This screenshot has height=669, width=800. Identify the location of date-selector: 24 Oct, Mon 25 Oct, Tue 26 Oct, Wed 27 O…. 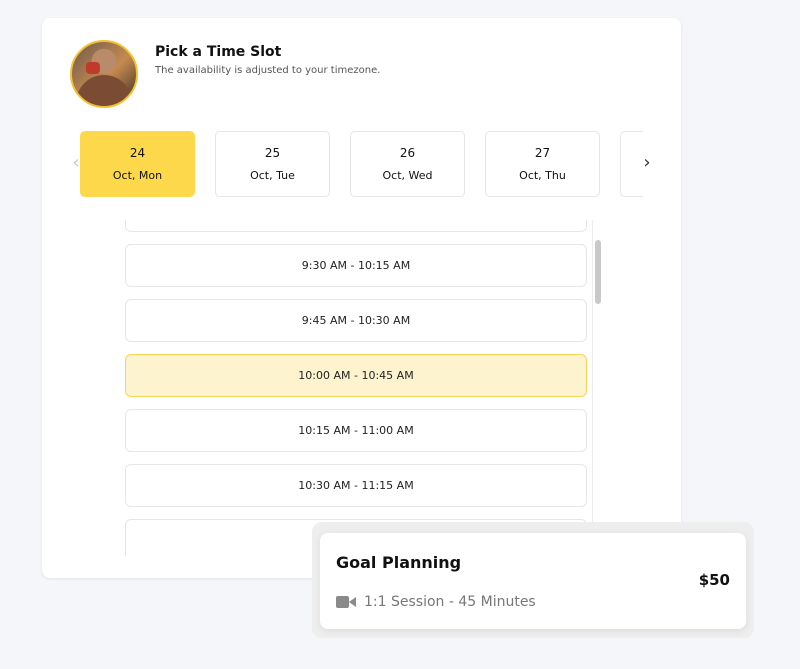
(361, 164).